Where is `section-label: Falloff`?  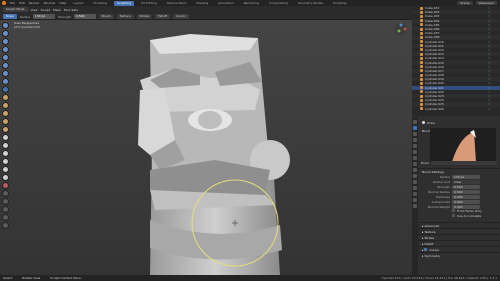 section-label: Falloff is located at coordinates (429, 244).